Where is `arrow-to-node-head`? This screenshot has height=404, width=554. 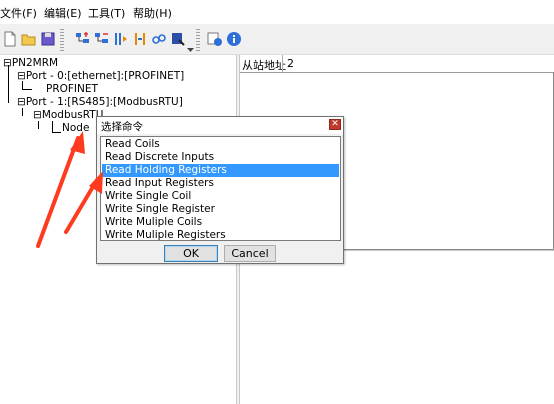
arrow-to-node-head is located at coordinates (77, 142).